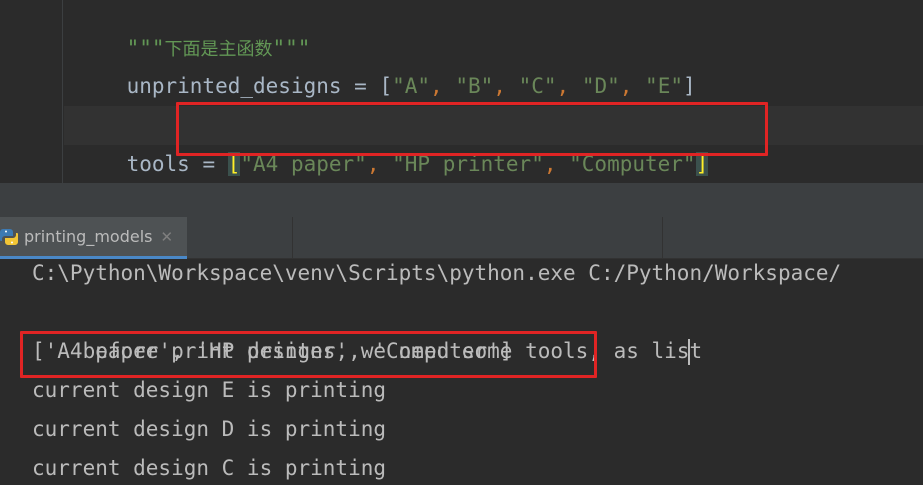  What do you see at coordinates (9, 236) in the screenshot?
I see `python-icon` at bounding box center [9, 236].